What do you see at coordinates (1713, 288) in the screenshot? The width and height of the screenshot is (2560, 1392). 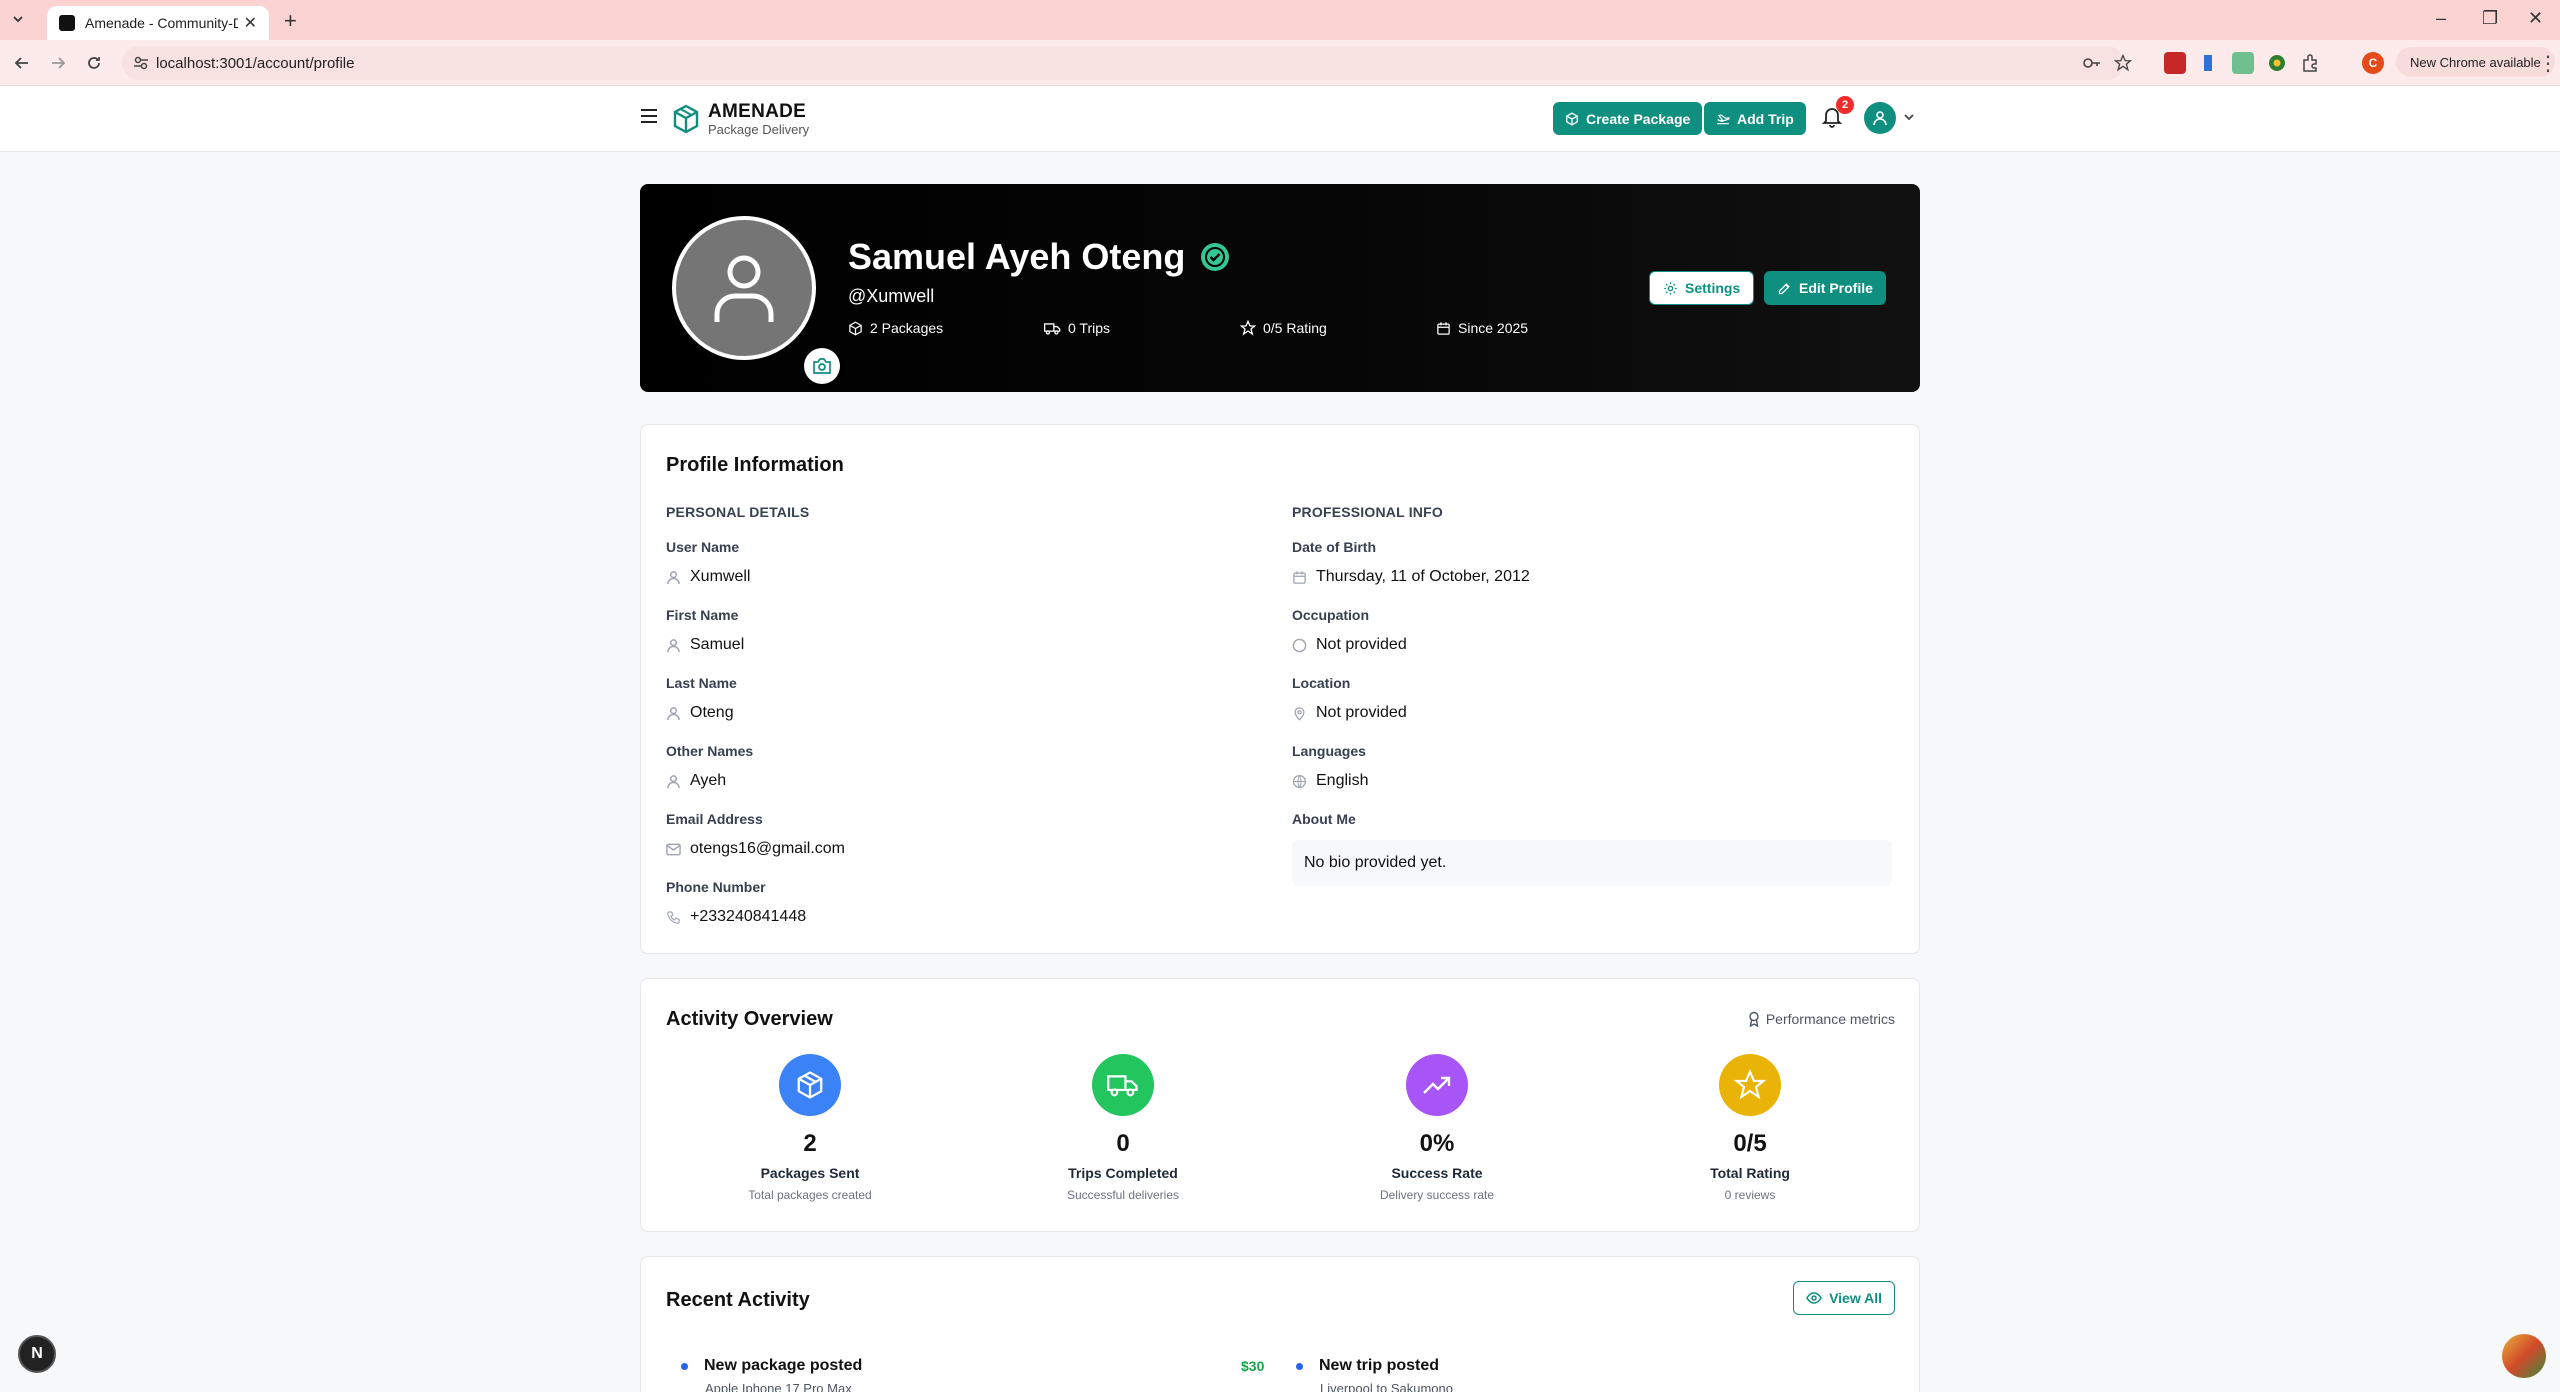 I see `settings-label: Settings` at bounding box center [1713, 288].